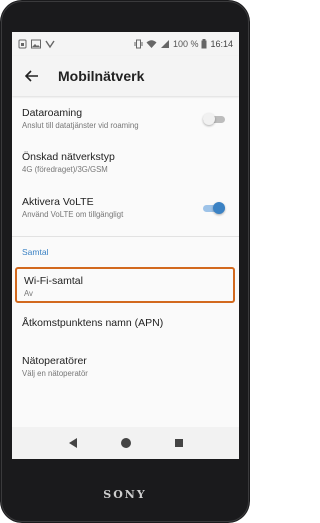 Image resolution: width=320 pixels, height=523 pixels. Describe the element at coordinates (125, 494) in the screenshot. I see `device-brand-logo: SONY` at that location.